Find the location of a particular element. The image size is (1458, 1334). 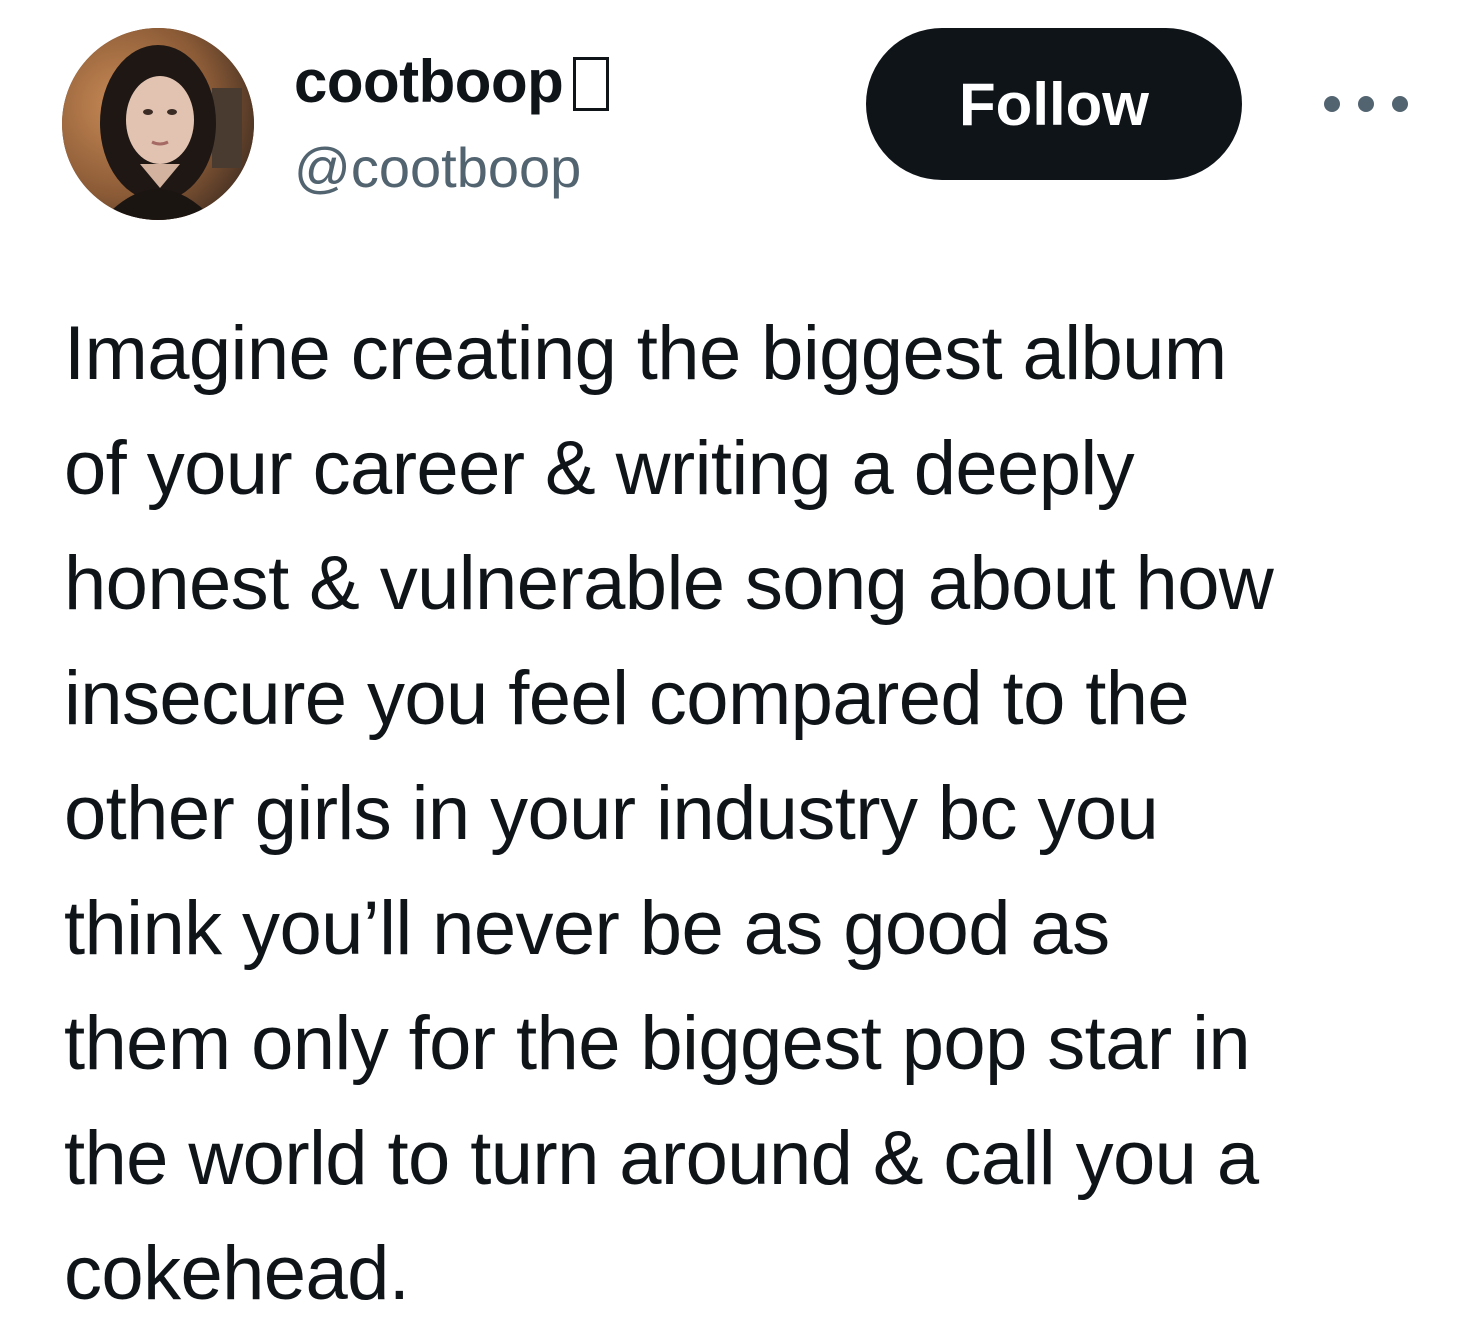

more-options-icon is located at coordinates (1366, 104).